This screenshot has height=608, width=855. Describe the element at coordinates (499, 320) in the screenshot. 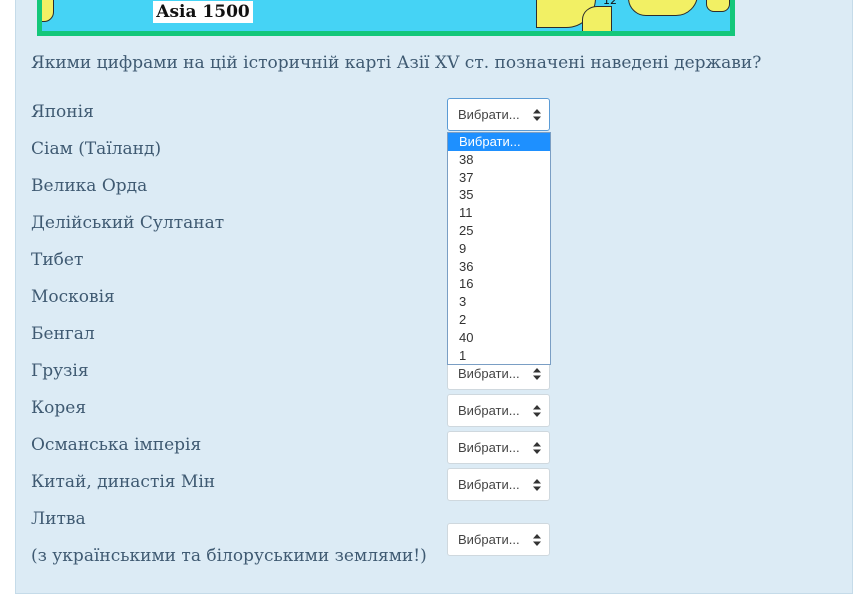

I see `dropdown-option: 2` at that location.